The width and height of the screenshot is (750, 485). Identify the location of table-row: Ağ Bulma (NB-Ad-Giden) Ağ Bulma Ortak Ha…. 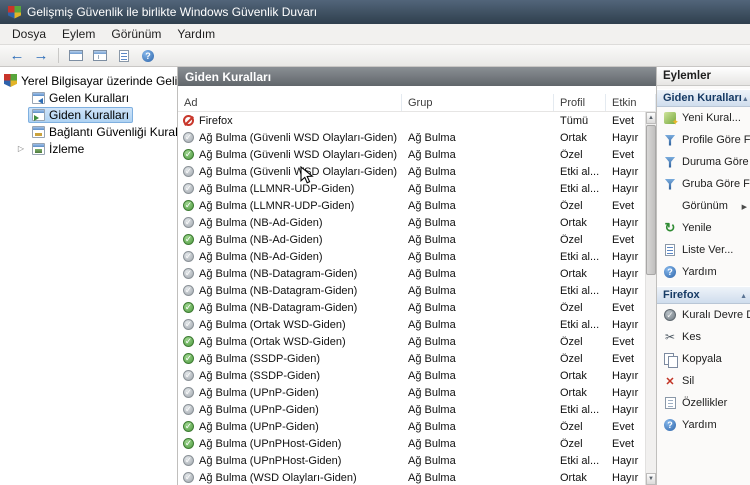
(411, 222).